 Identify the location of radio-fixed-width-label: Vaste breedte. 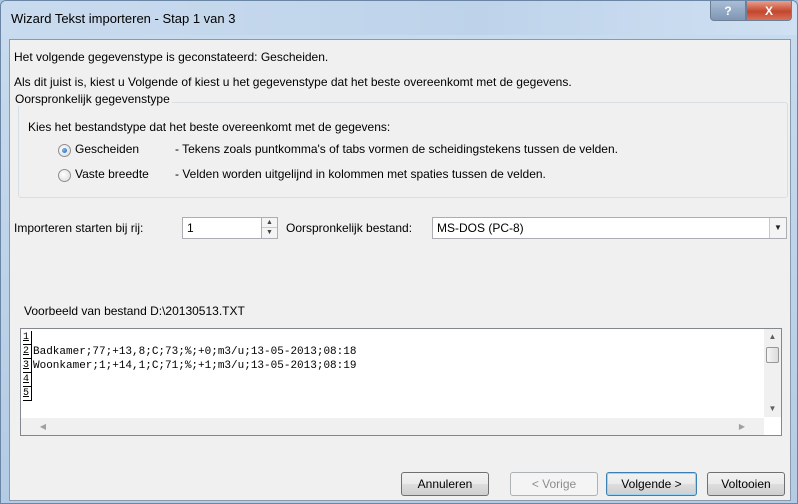
(112, 174).